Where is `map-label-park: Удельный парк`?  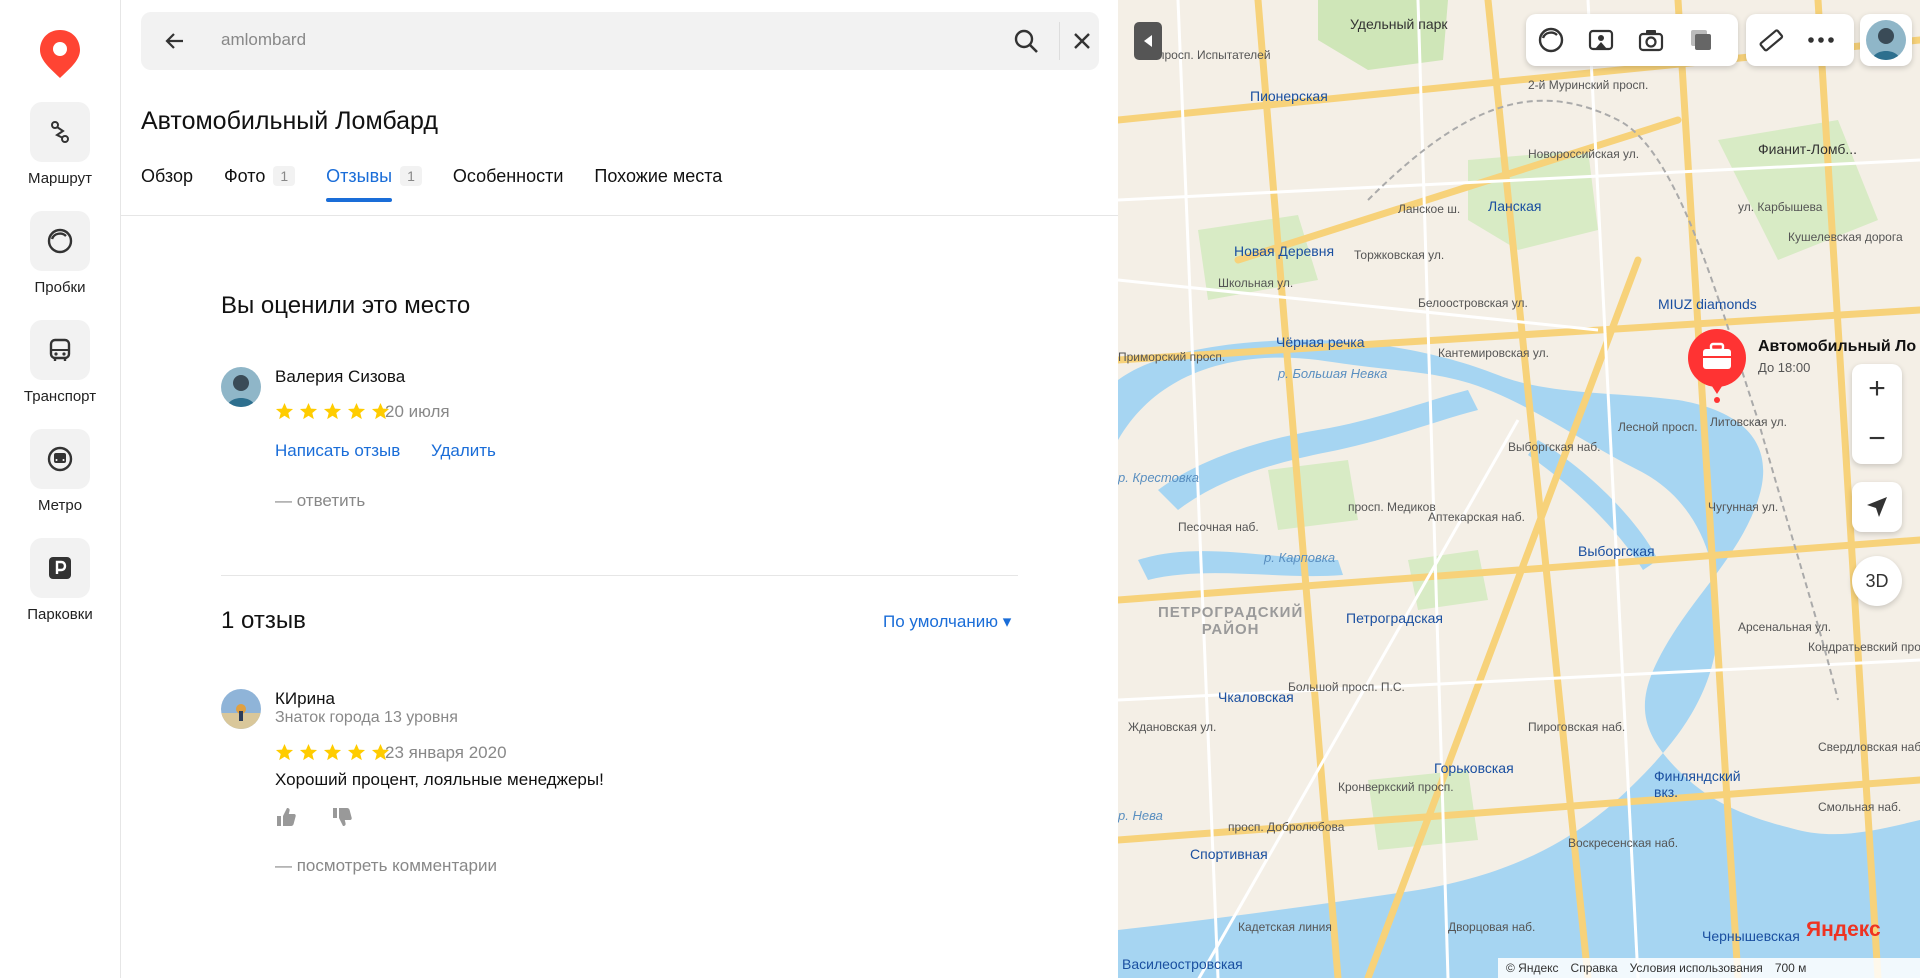
map-label-park: Удельный парк is located at coordinates (1399, 24).